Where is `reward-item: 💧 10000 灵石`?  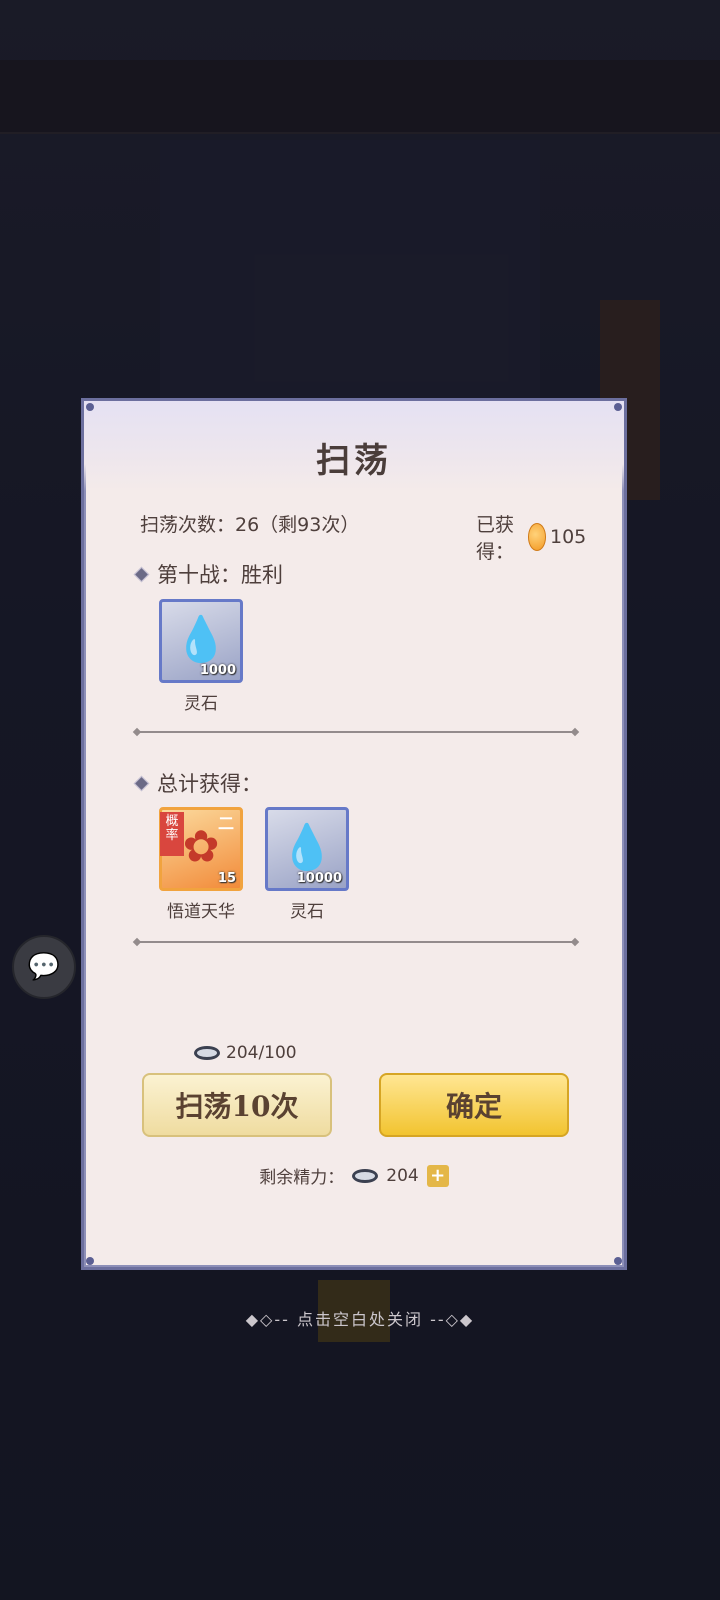 reward-item: 💧 10000 灵石 is located at coordinates (307, 864).